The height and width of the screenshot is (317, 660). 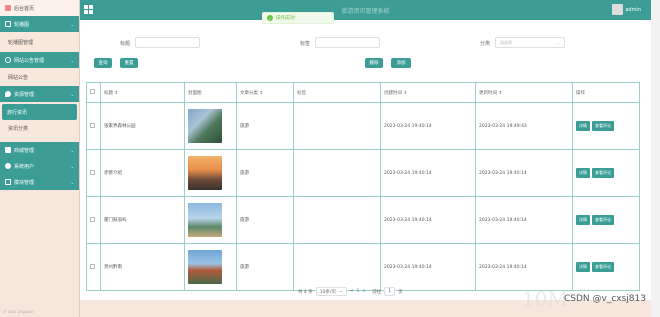 What do you see at coordinates (347, 42) in the screenshot?
I see `tag-input` at bounding box center [347, 42].